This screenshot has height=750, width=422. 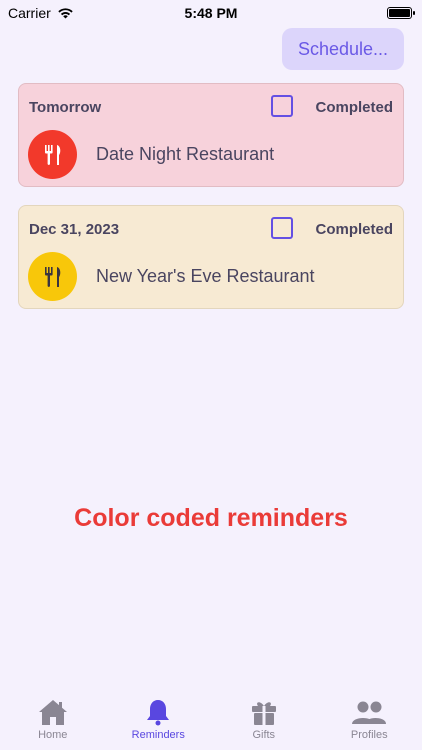 What do you see at coordinates (264, 735) in the screenshot?
I see `tab-label: Gifts` at bounding box center [264, 735].